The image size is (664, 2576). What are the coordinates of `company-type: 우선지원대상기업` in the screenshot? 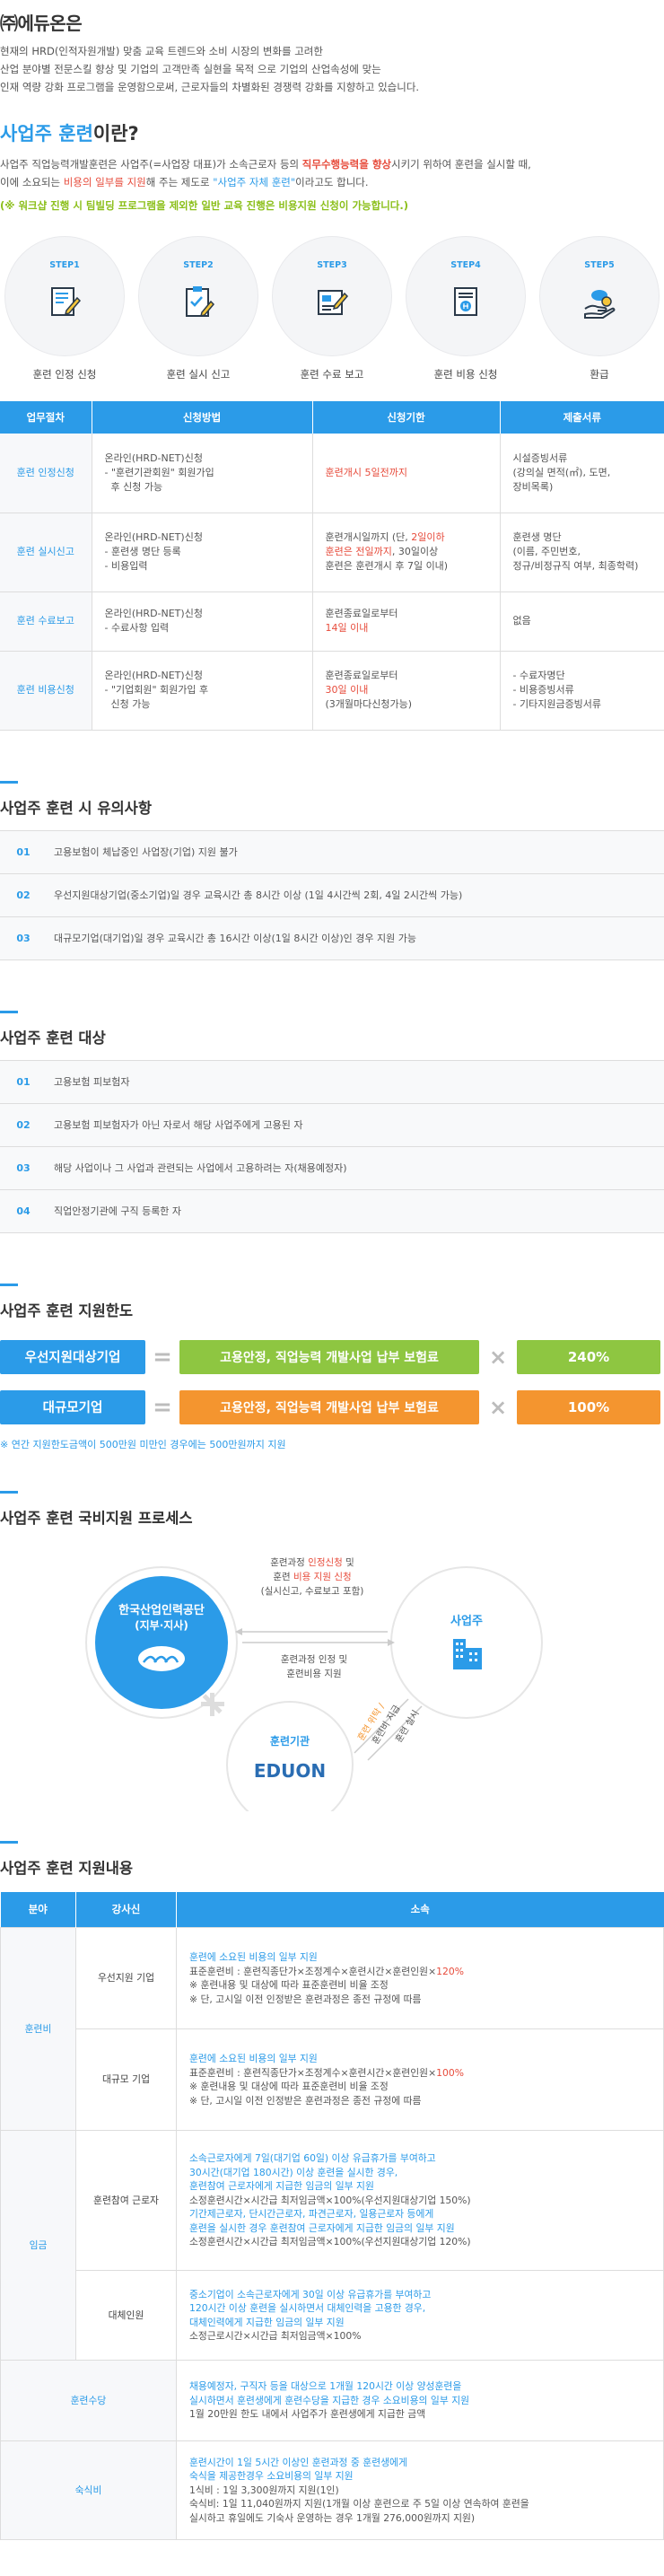 It's located at (73, 1356).